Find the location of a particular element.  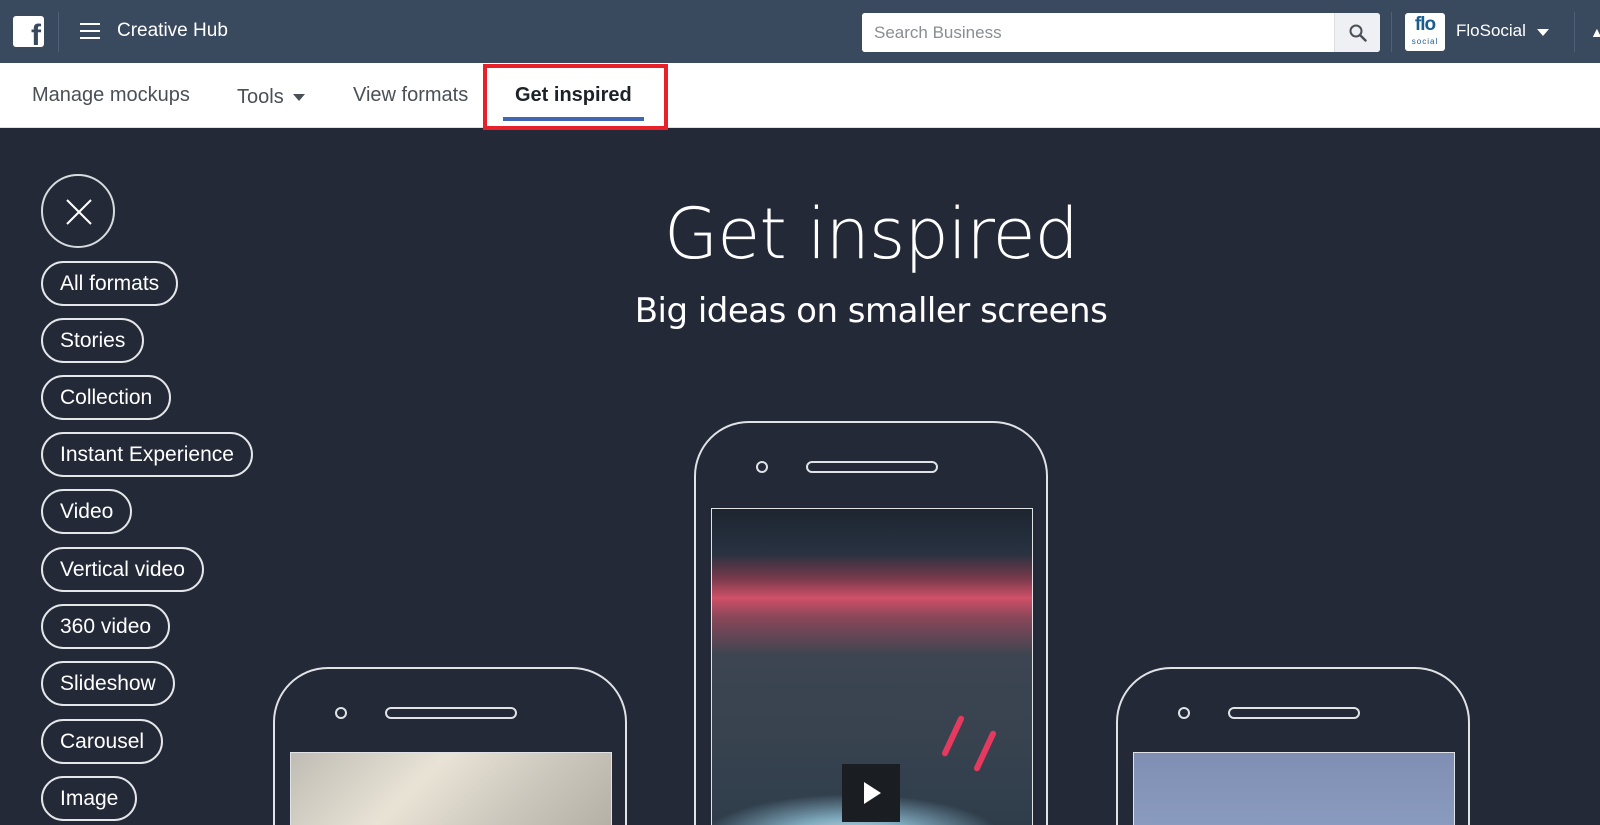

facebook-logo: f is located at coordinates (28, 33).